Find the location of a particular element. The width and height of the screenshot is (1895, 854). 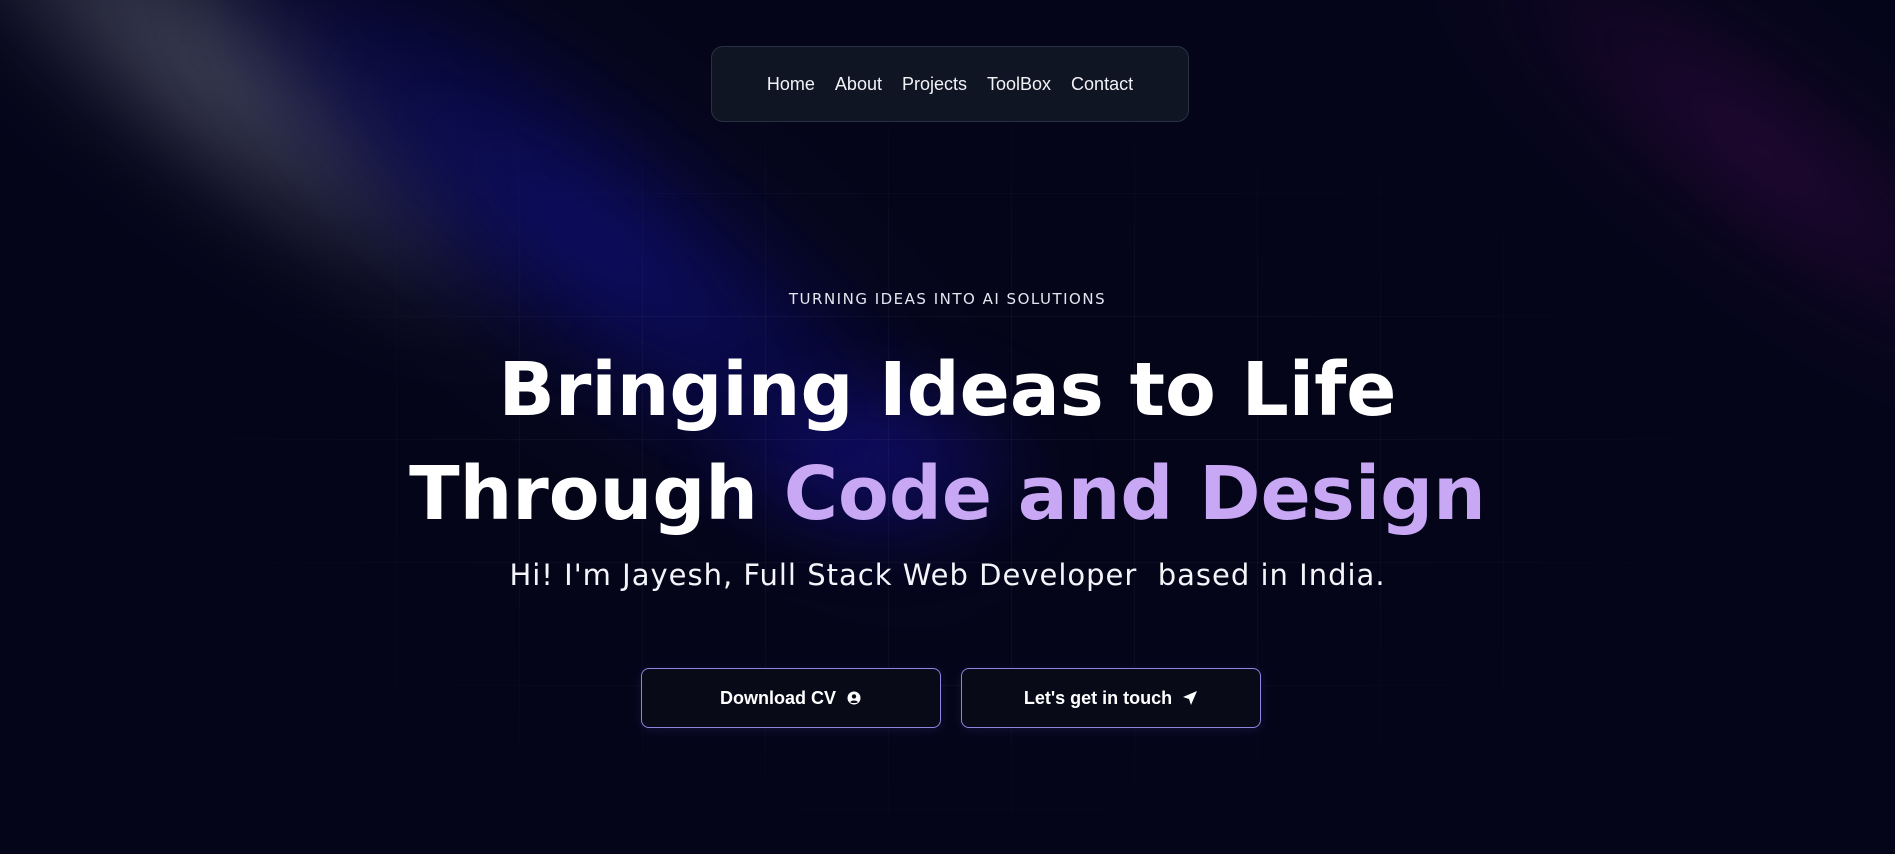

nav-link-projects: Projects is located at coordinates (934, 84).